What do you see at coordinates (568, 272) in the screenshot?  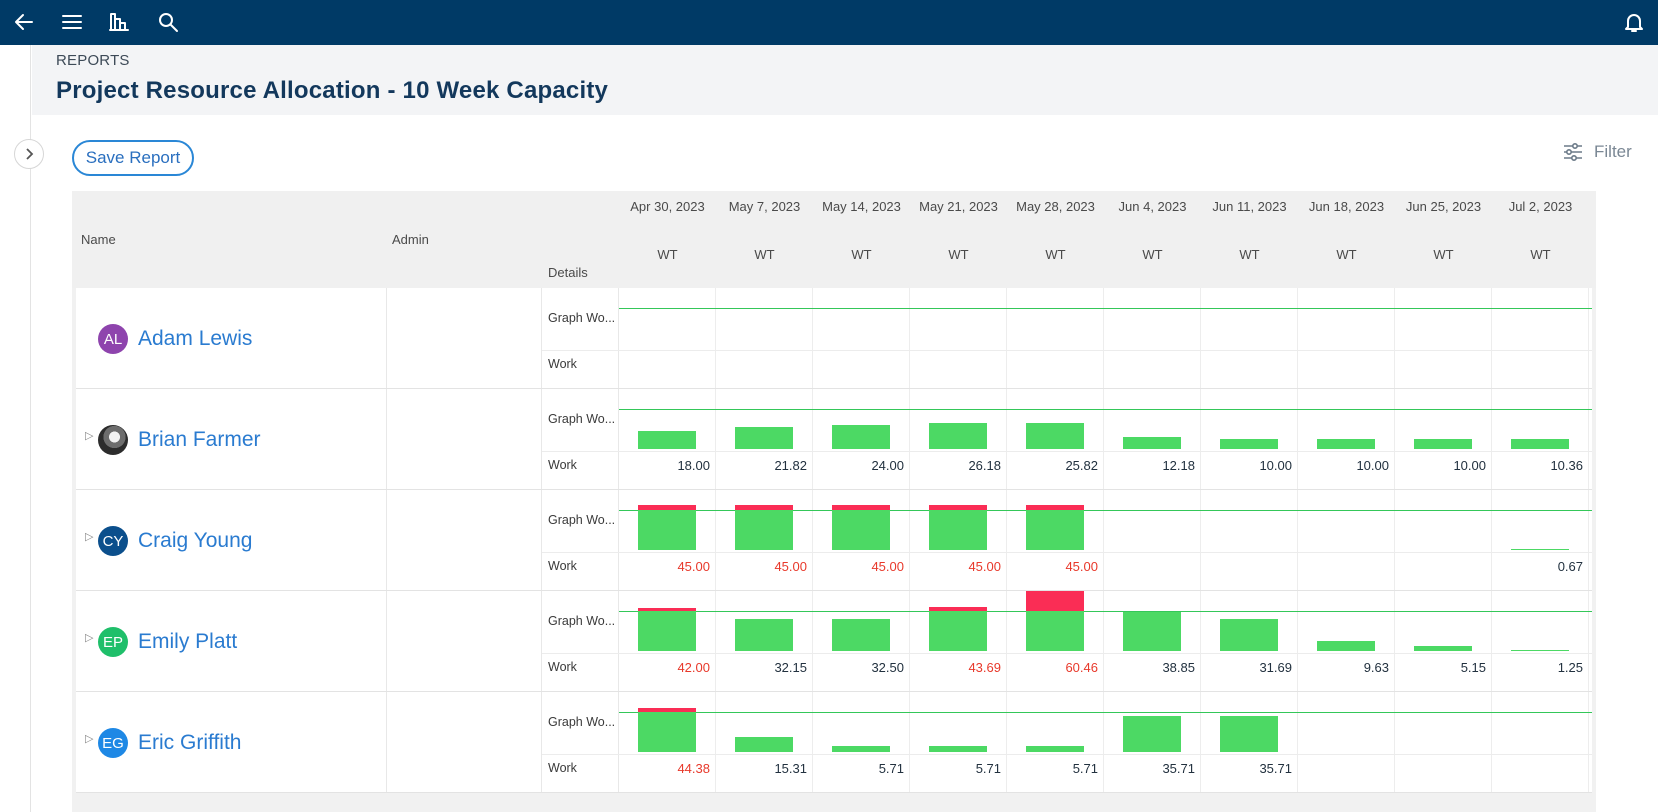 I see `column-header-details: Details` at bounding box center [568, 272].